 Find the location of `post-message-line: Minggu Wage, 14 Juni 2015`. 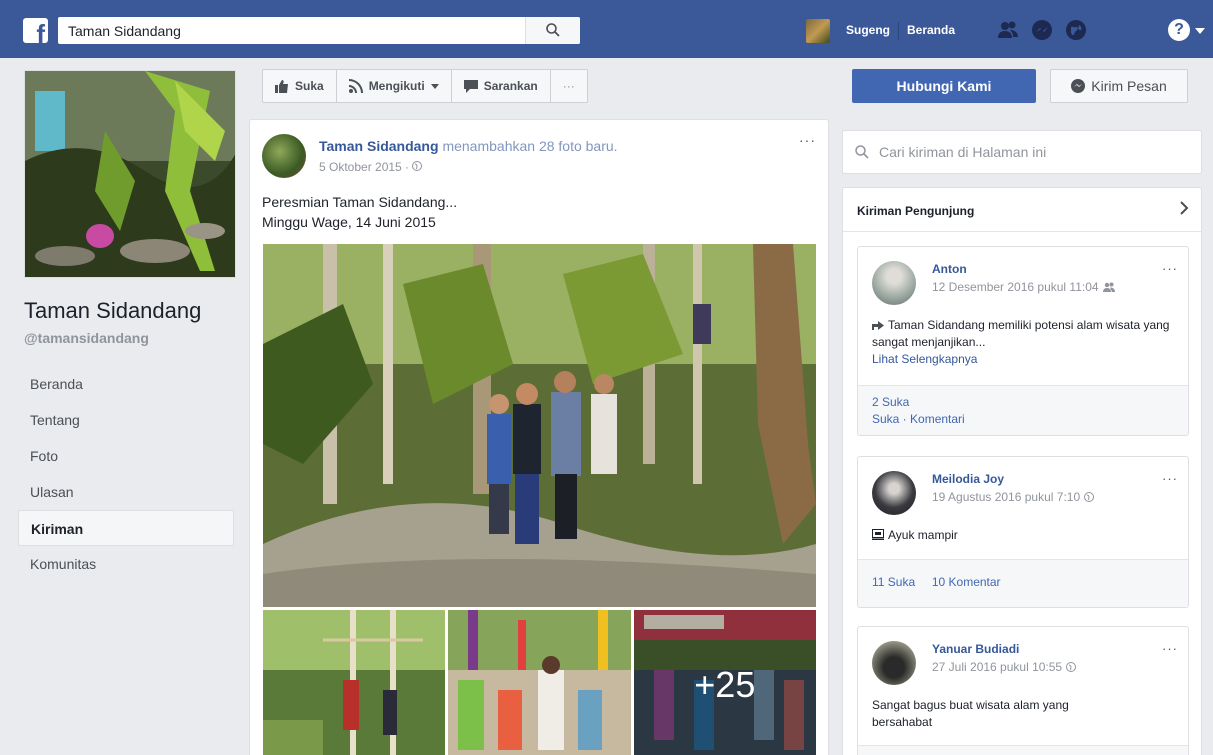

post-message-line: Minggu Wage, 14 Juni 2015 is located at coordinates (349, 222).